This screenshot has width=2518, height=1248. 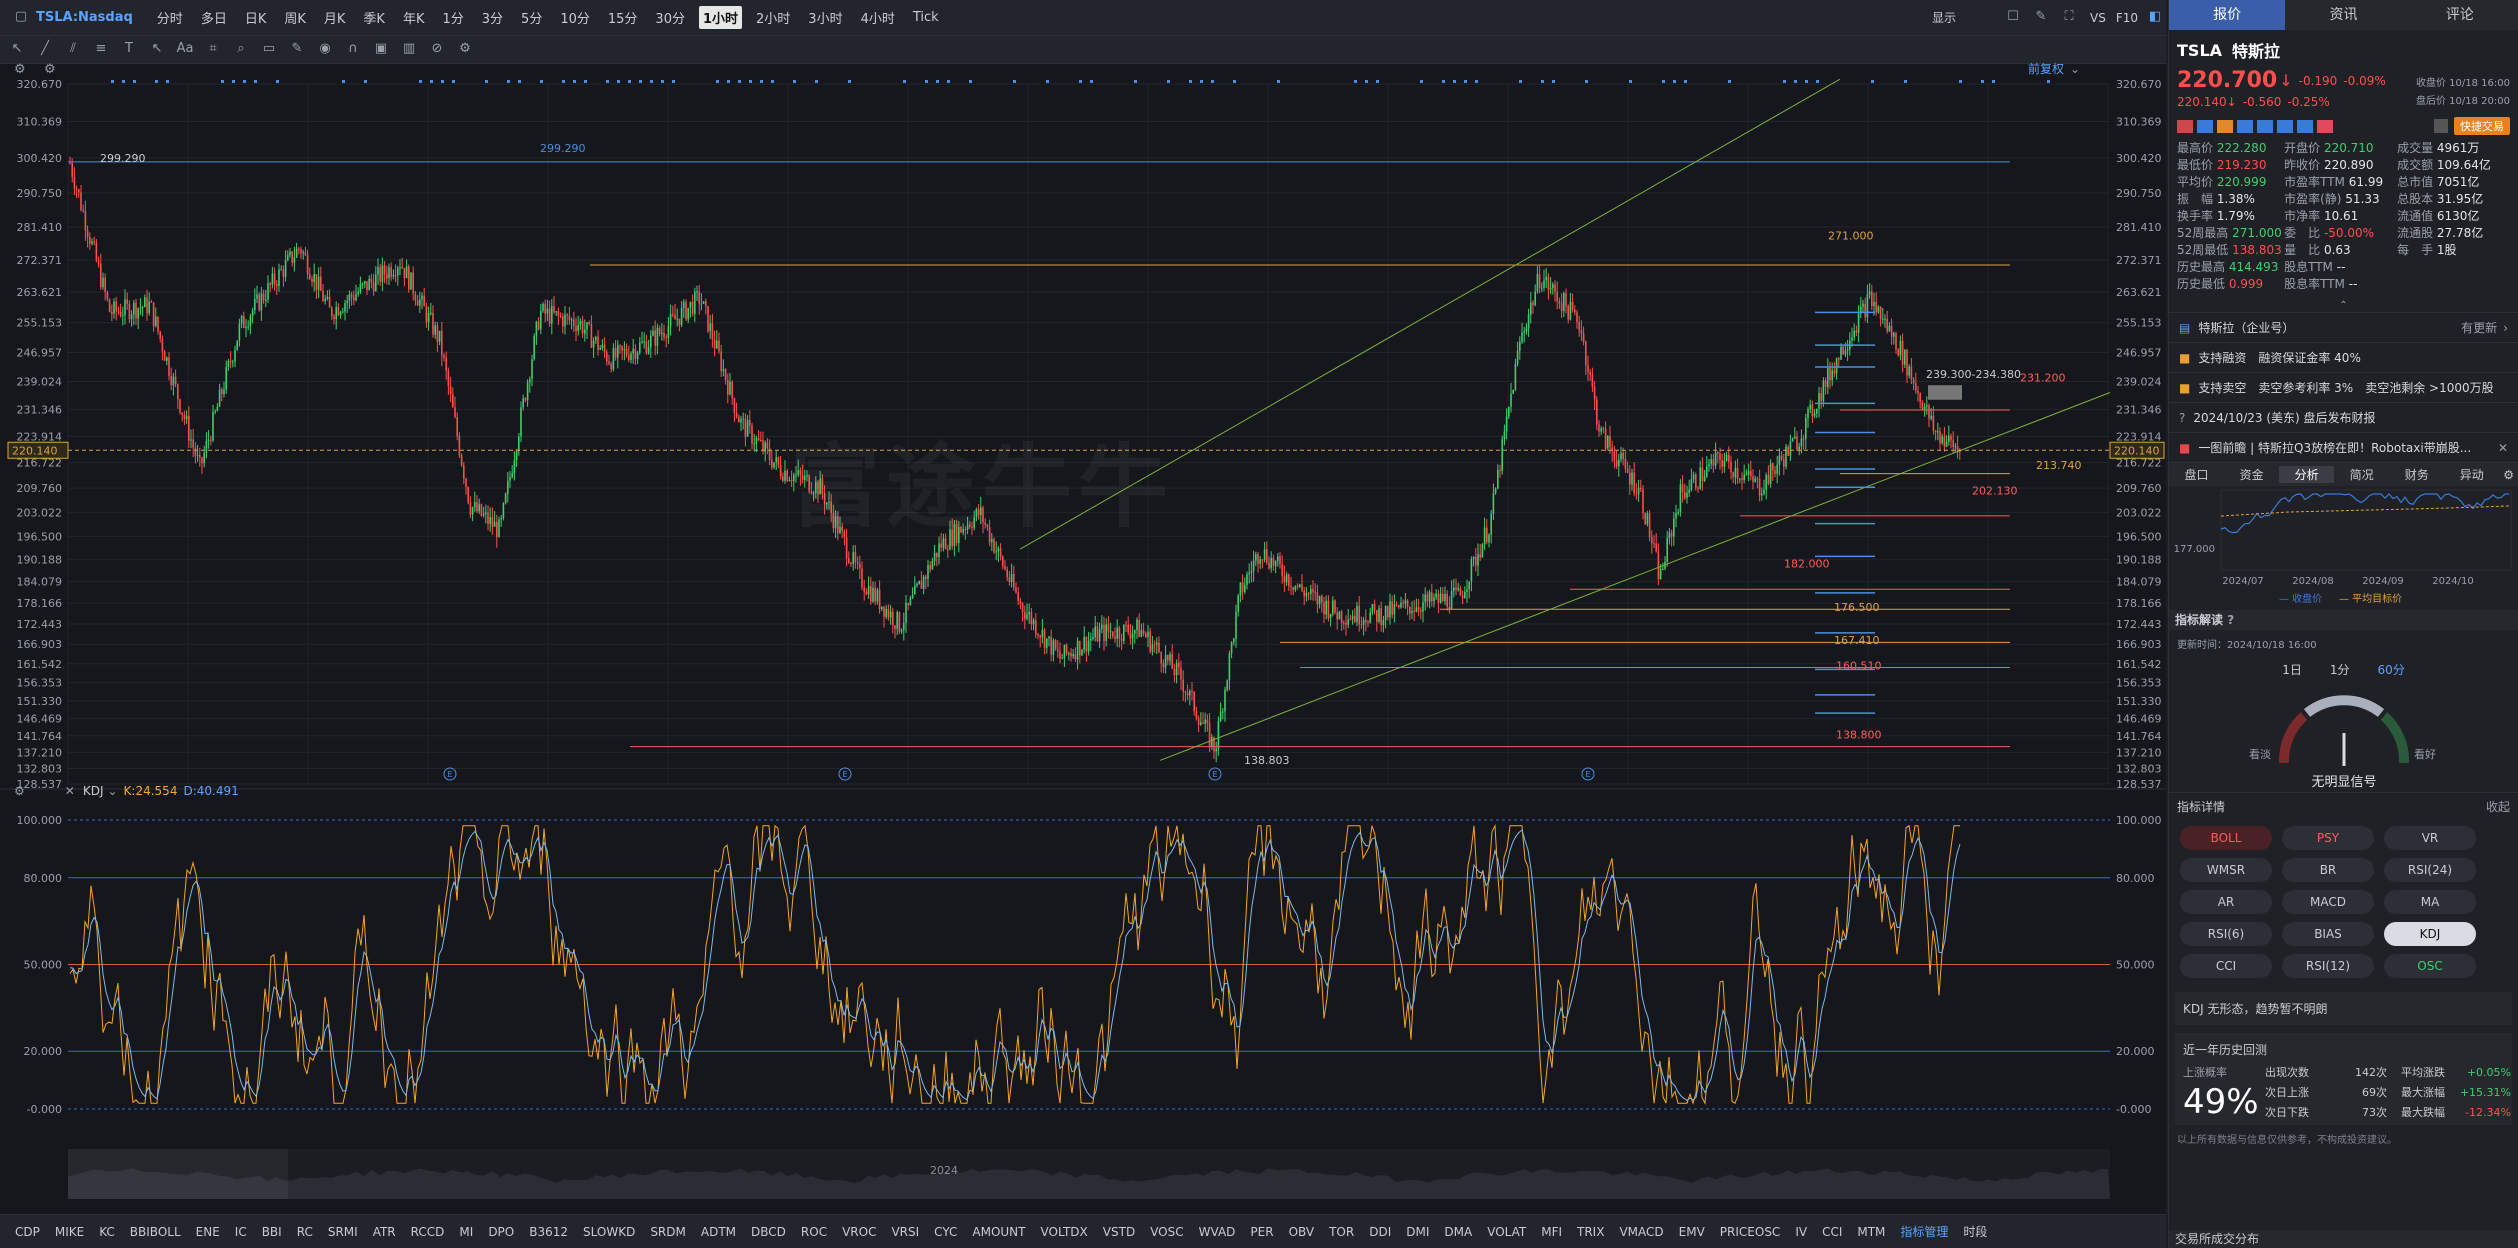 I want to click on tab-comments: 评论, so click(x=2460, y=15).